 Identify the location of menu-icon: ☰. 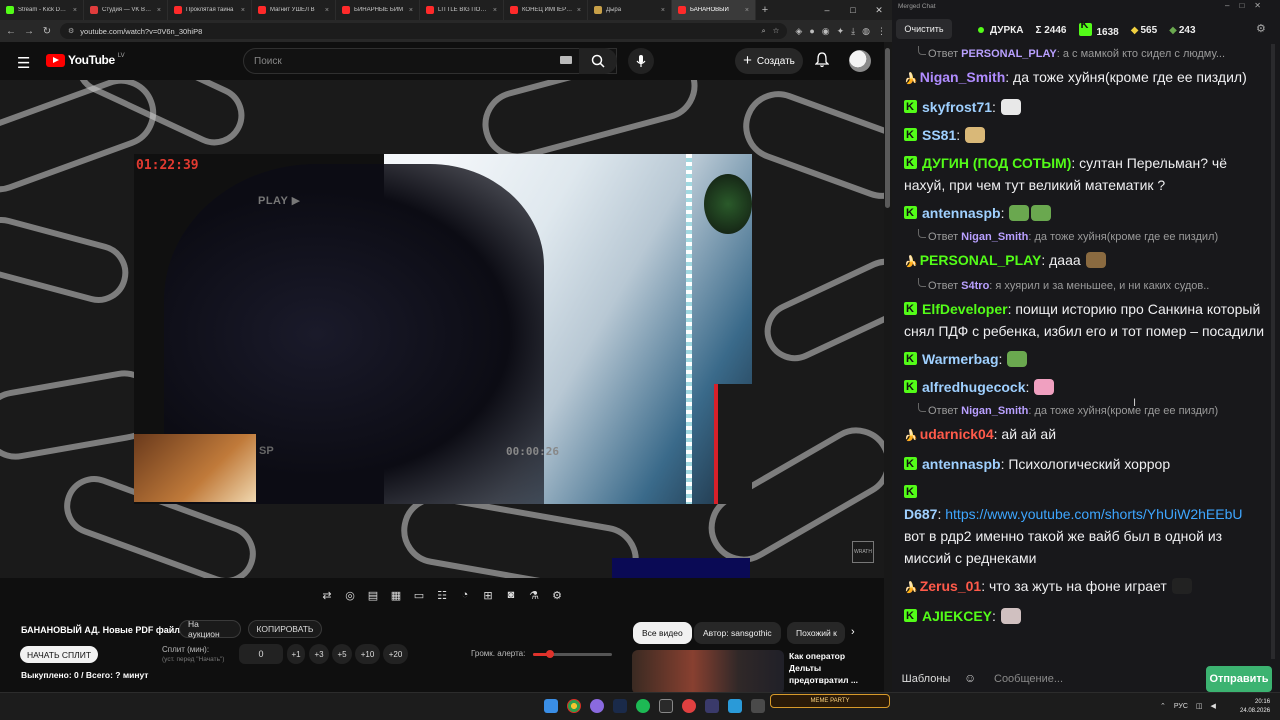
(23, 63).